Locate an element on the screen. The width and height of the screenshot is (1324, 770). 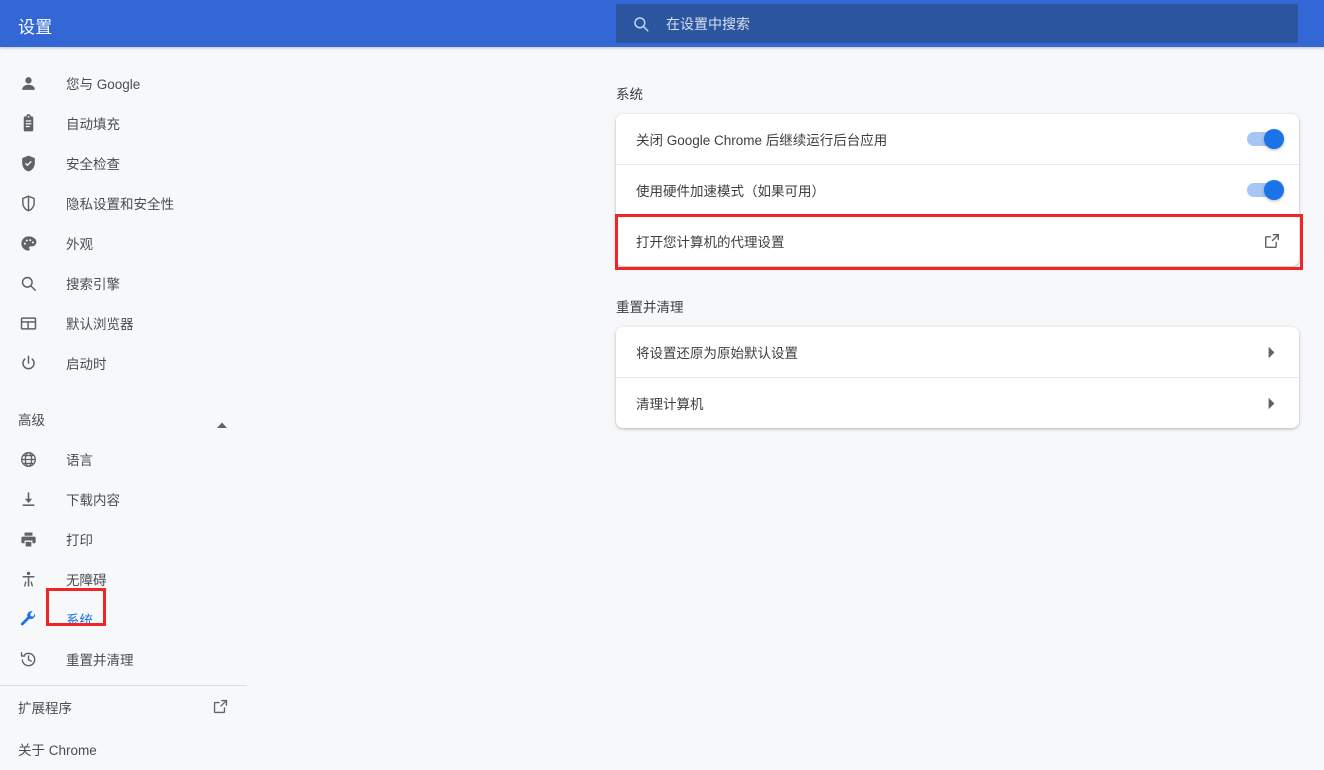
sidebar-item-label: 隐私设置和安全性 is located at coordinates (120, 204).